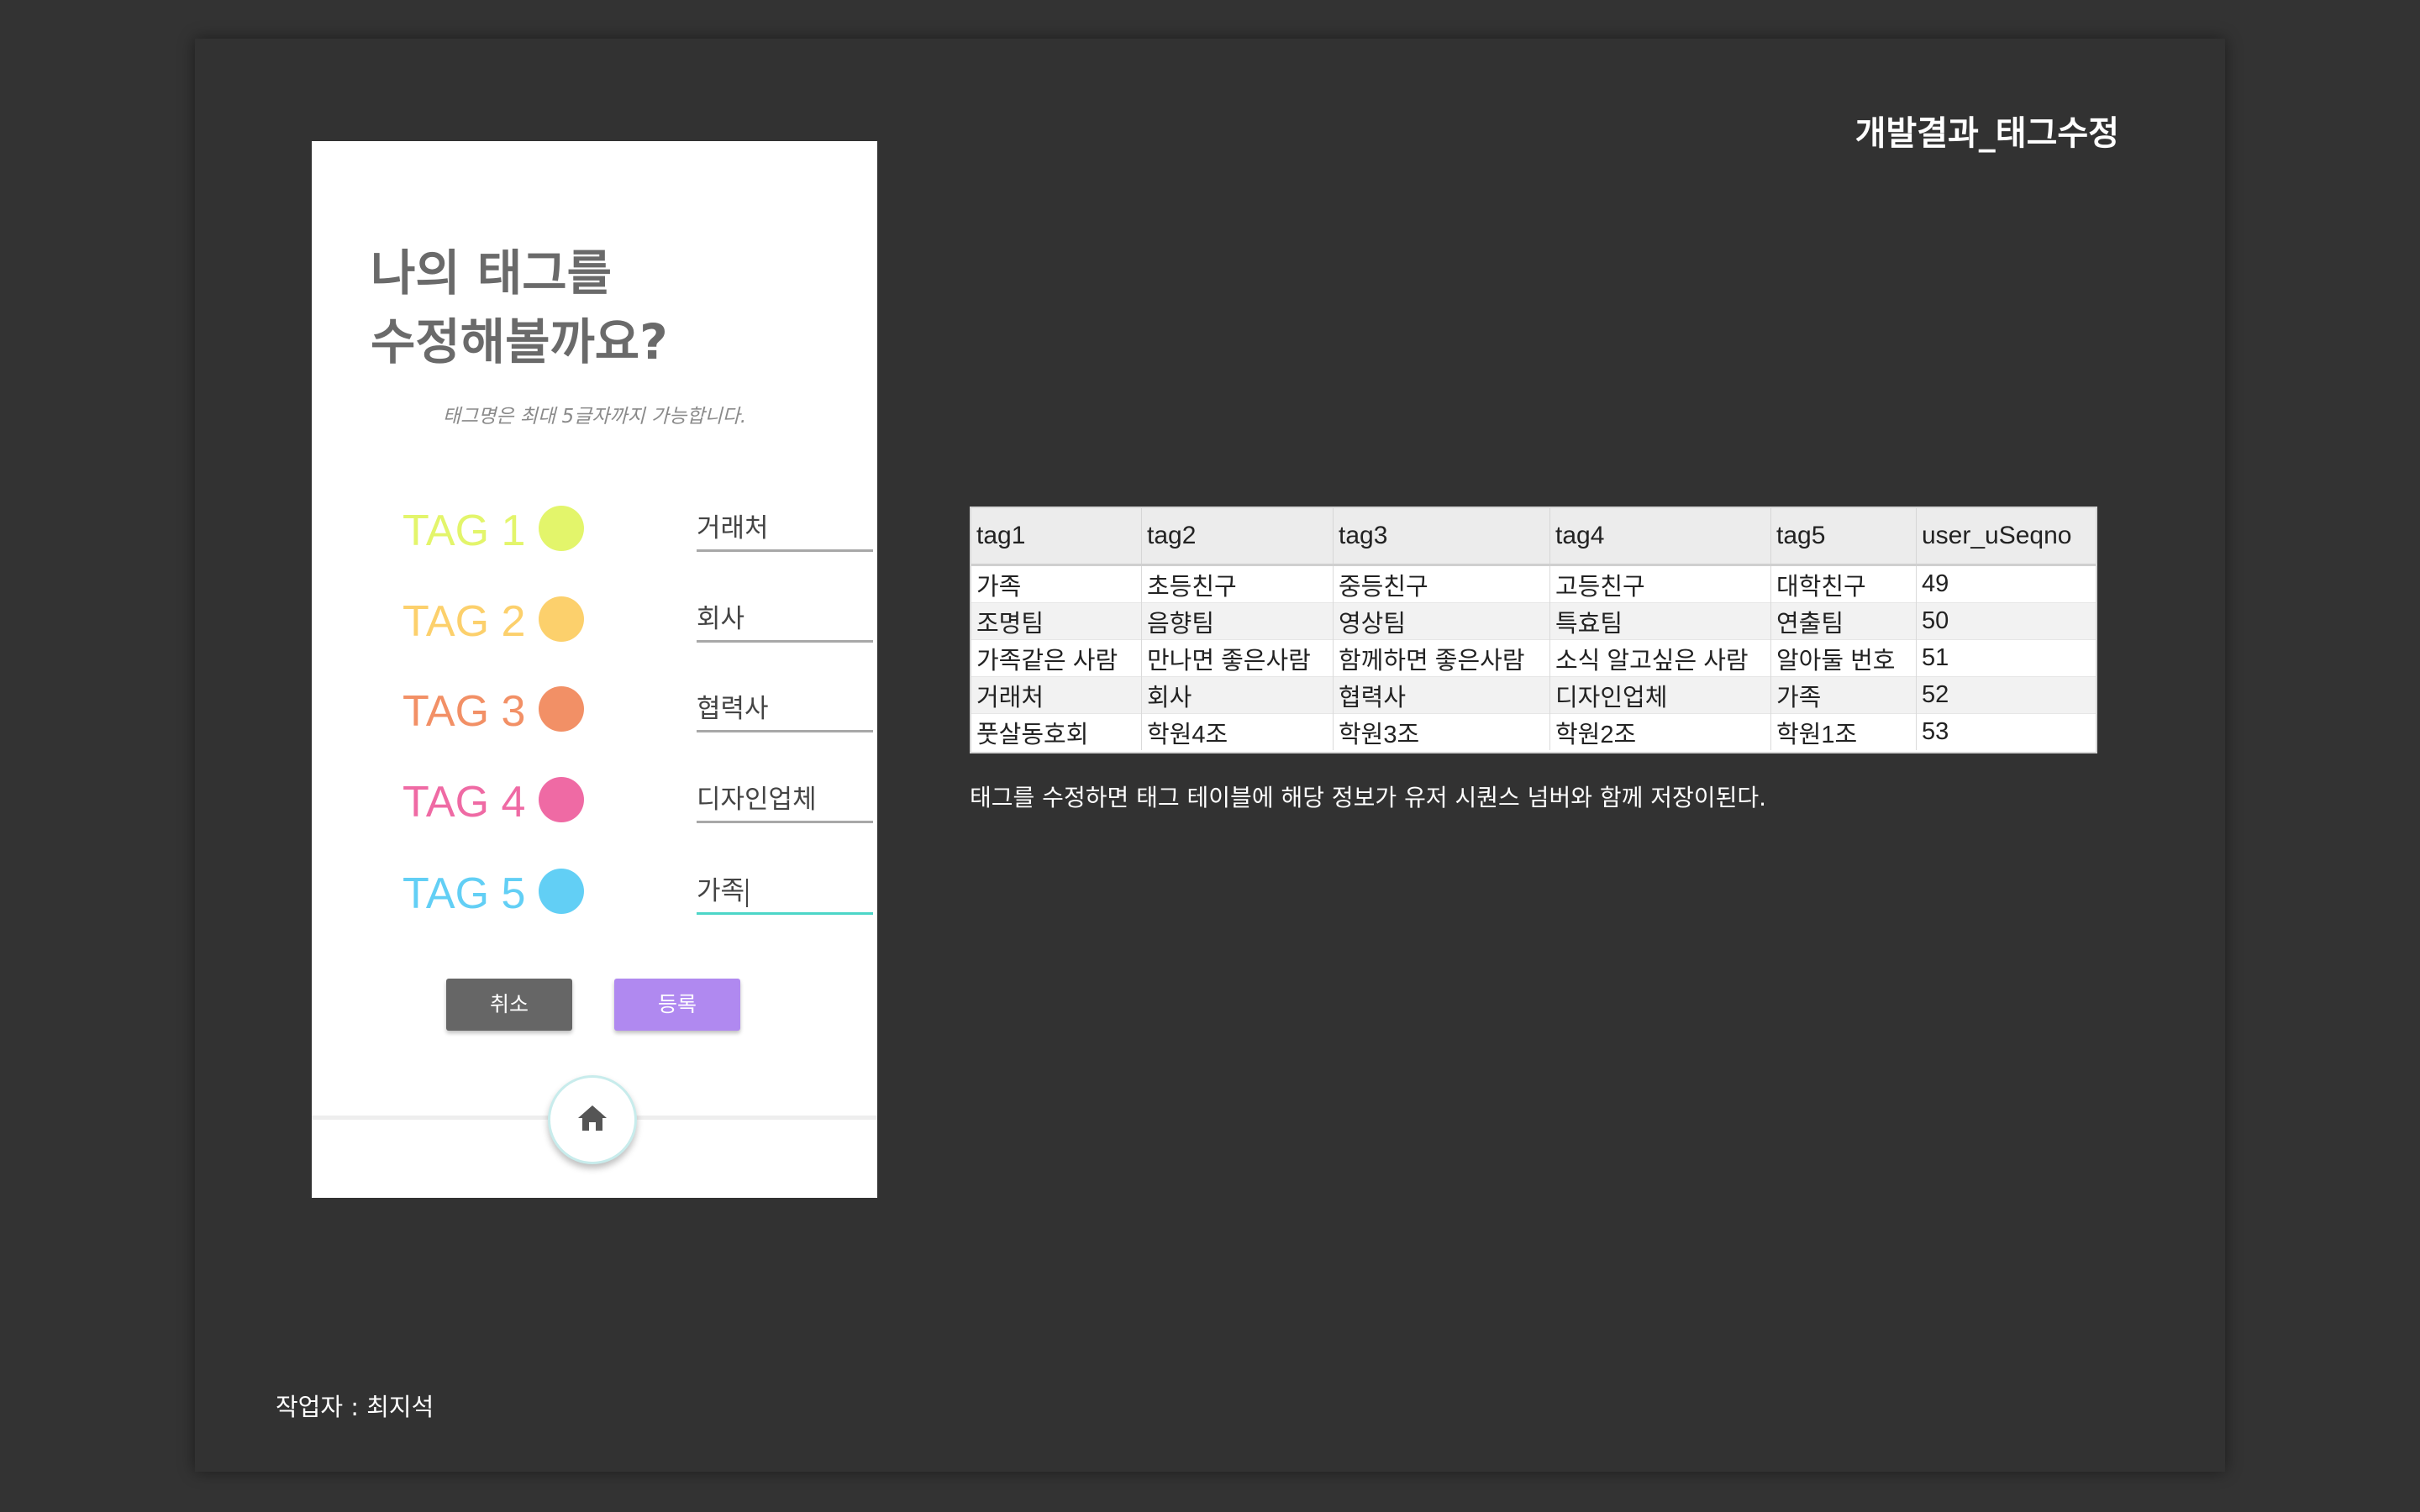 The width and height of the screenshot is (2420, 1512). Describe the element at coordinates (594, 417) in the screenshot. I see `tag-length-hint: 태그명은 최대 5글자까지 가능합니다.` at that location.